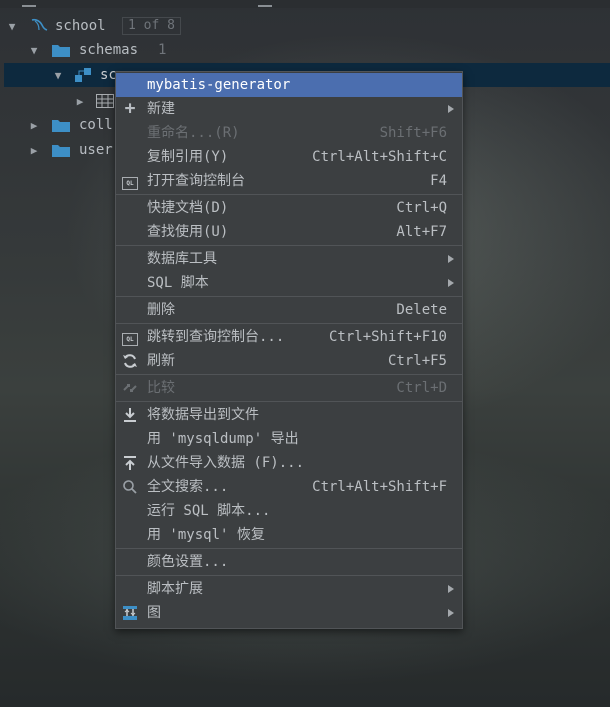 This screenshot has width=610, height=707. I want to click on menu-item-mysql-restore: 用 'mysql' 恢复, so click(289, 535).